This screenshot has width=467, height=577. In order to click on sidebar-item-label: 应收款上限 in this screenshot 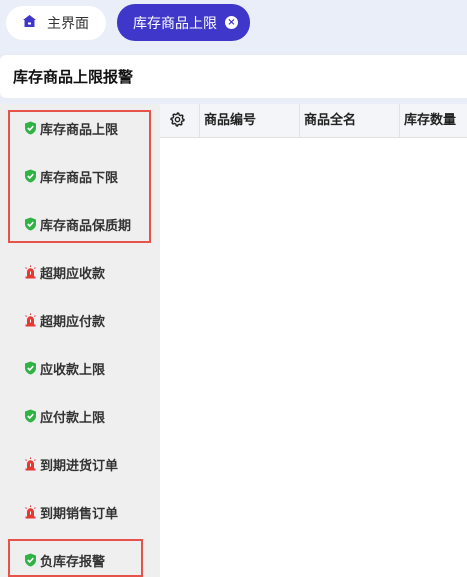, I will do `click(73, 370)`.